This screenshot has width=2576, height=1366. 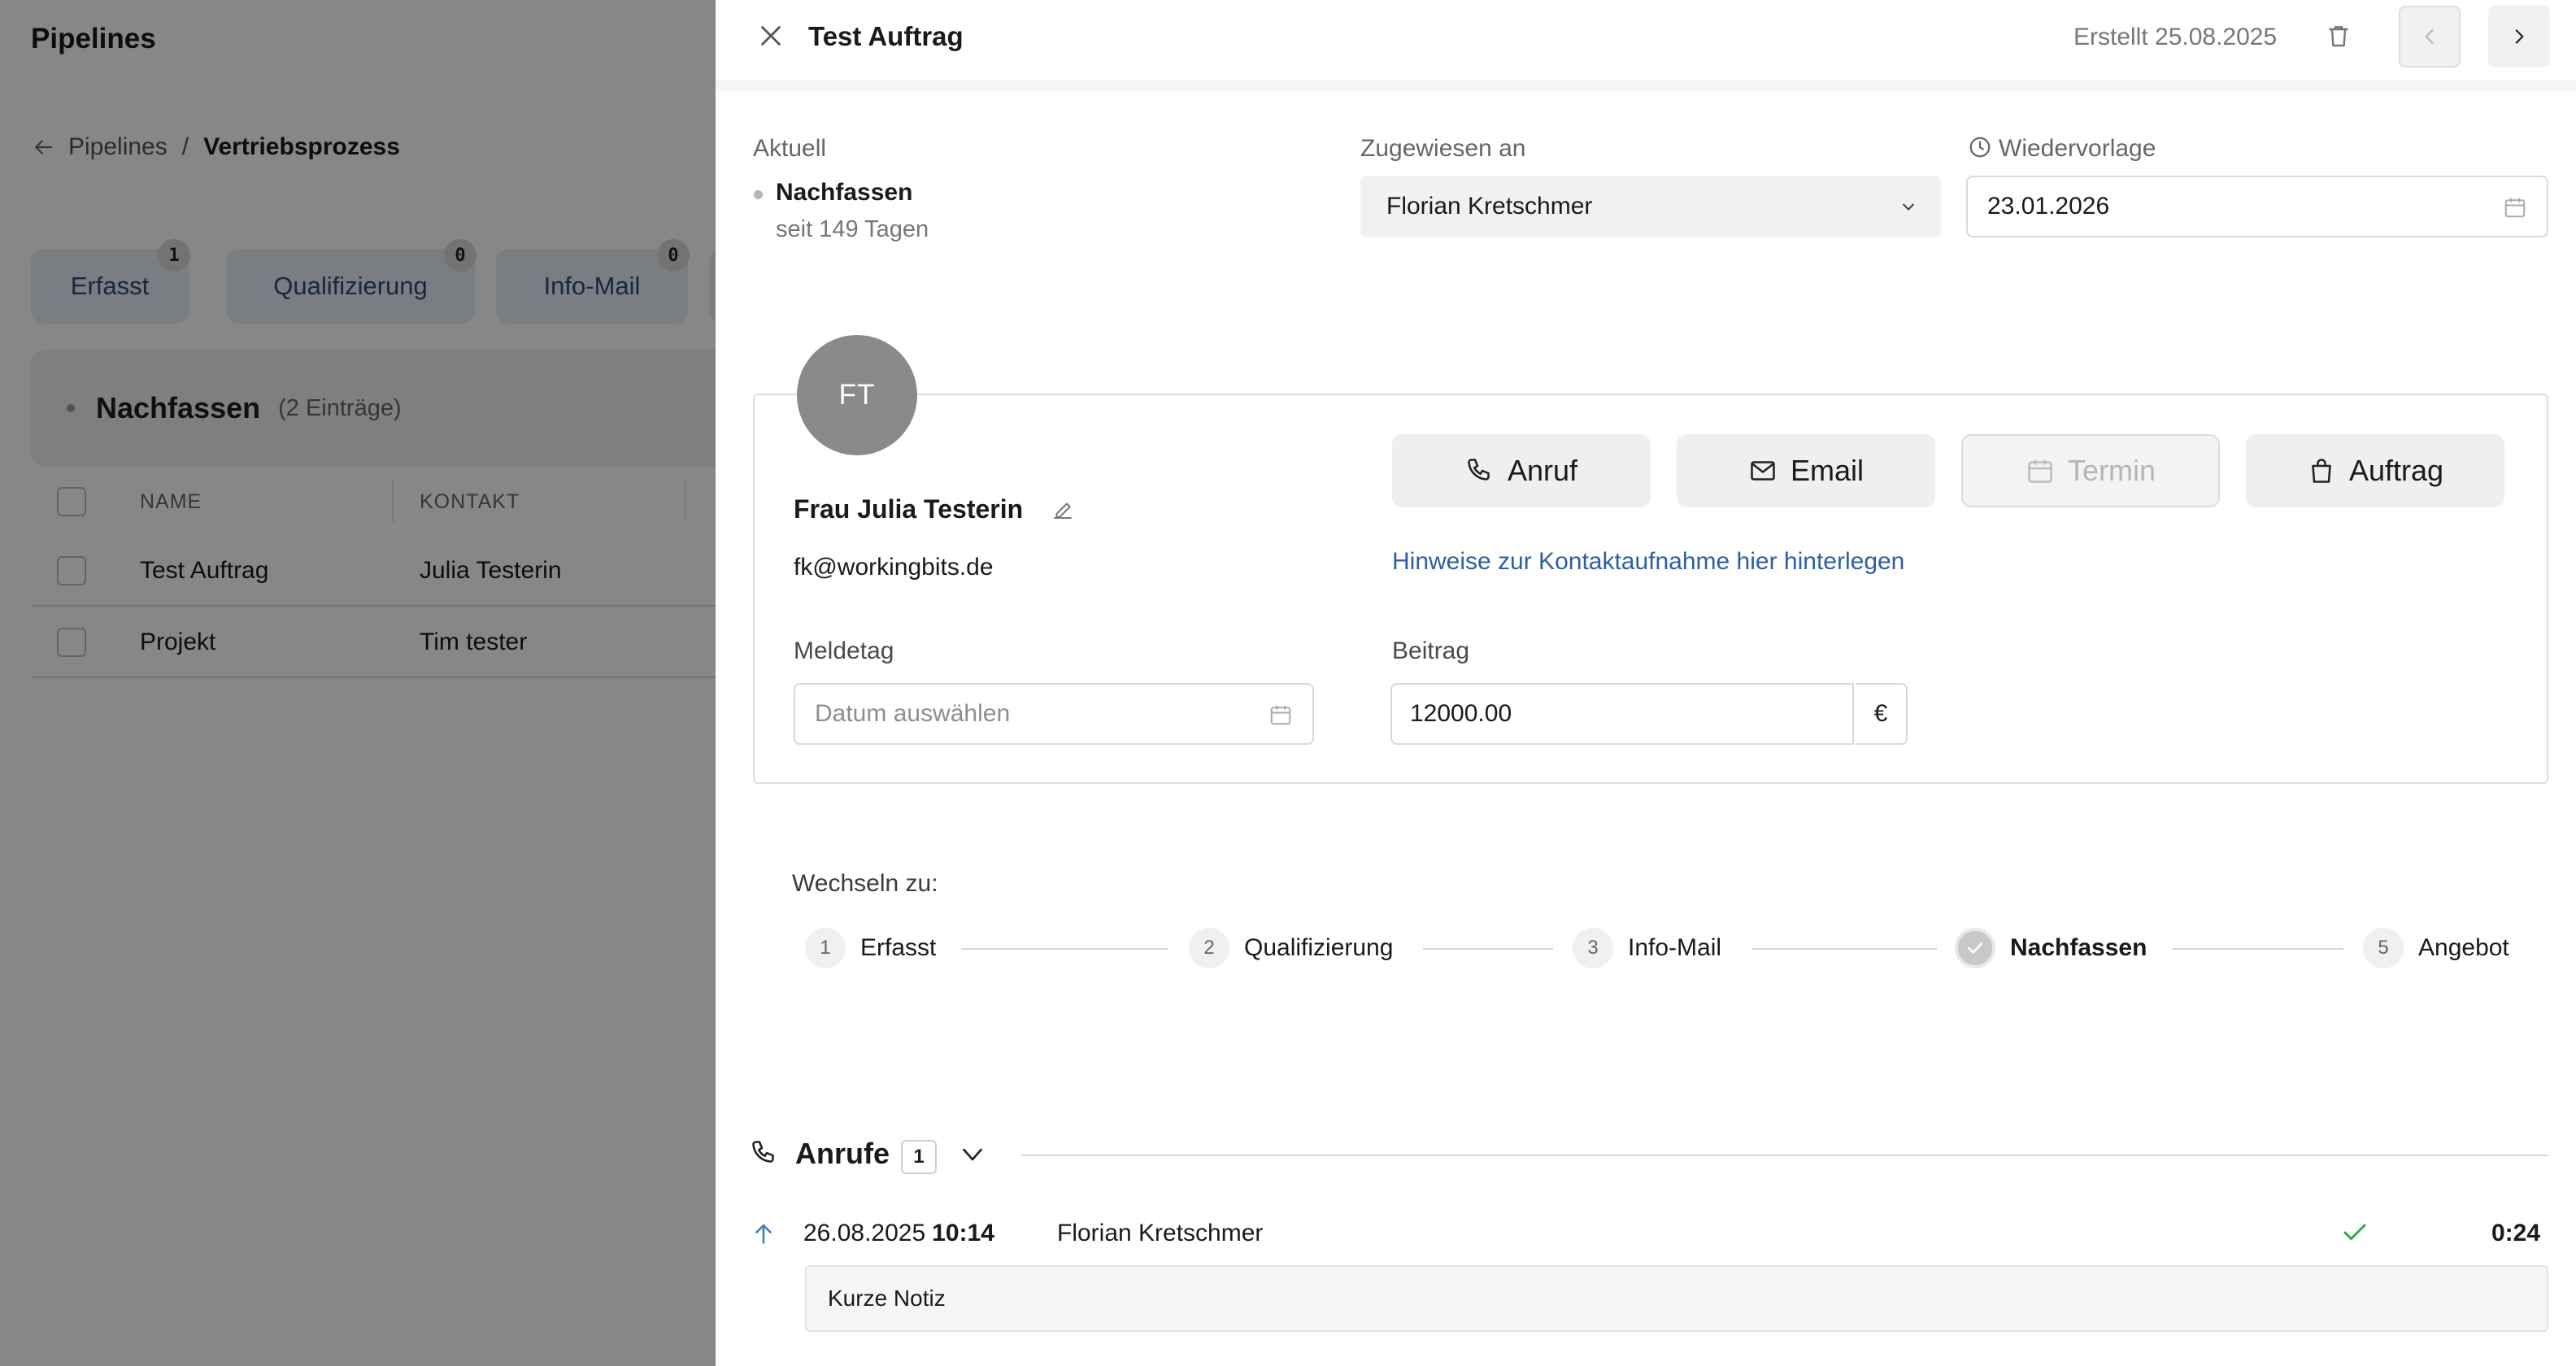 I want to click on call-button: Anruf, so click(x=1521, y=470).